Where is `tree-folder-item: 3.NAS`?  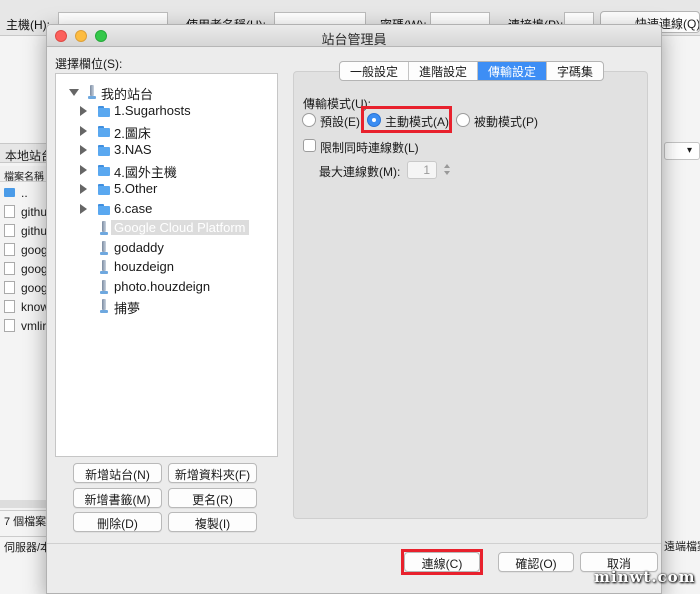 tree-folder-item: 3.NAS is located at coordinates (166, 150).